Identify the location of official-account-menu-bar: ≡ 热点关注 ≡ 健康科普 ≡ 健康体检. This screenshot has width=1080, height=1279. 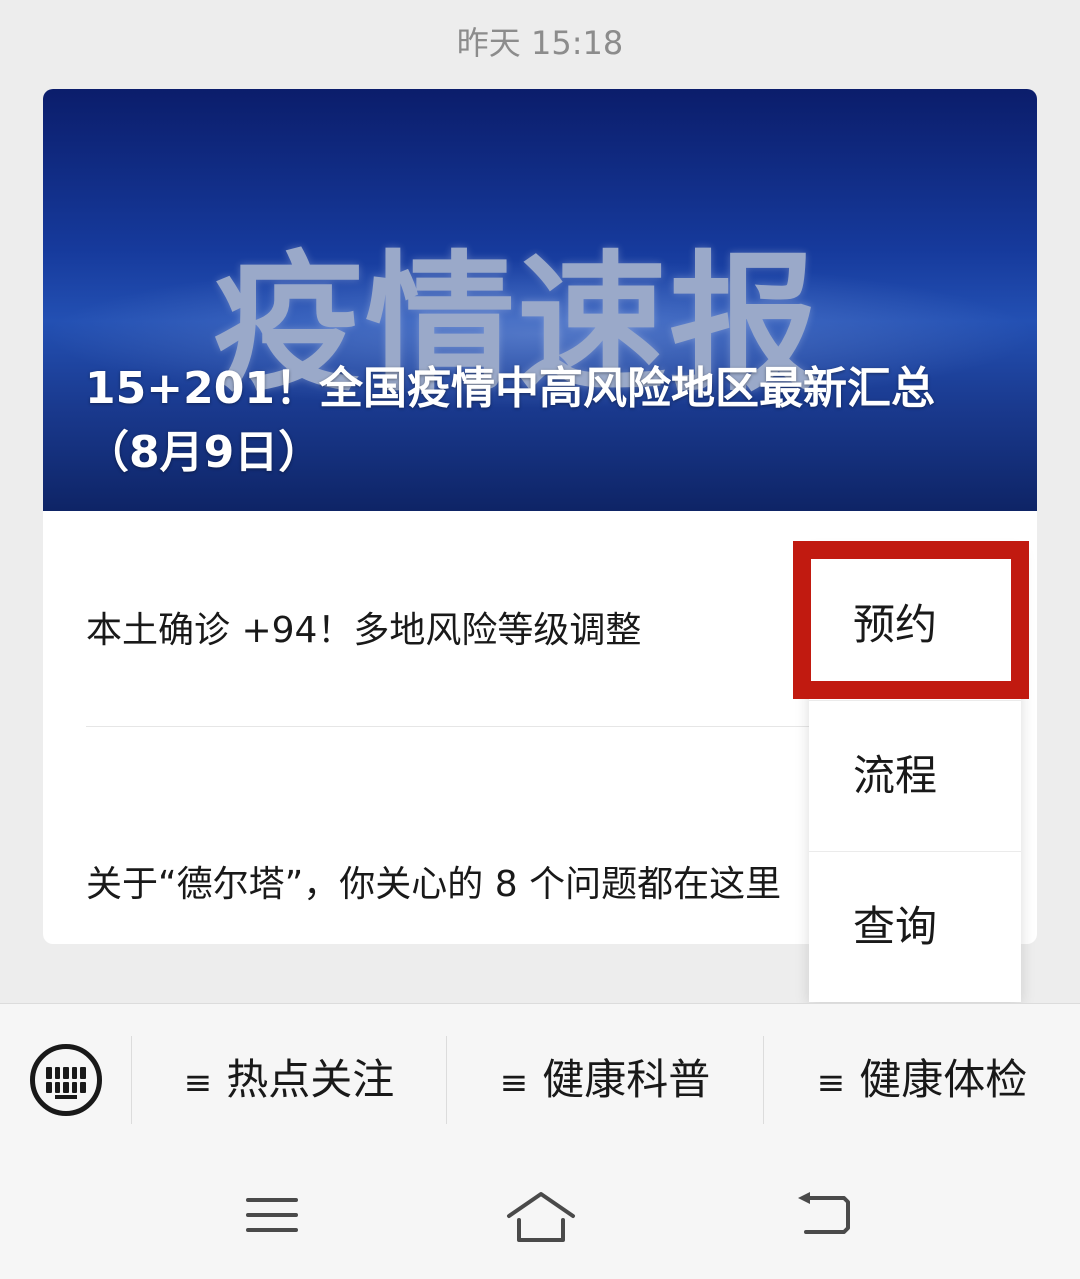
(540, 1079).